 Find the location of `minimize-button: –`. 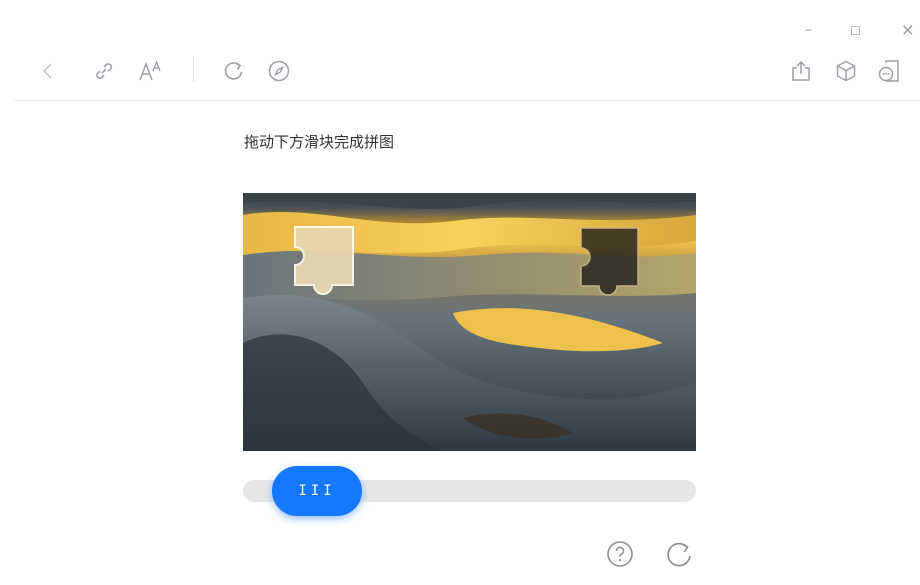

minimize-button: – is located at coordinates (808, 30).